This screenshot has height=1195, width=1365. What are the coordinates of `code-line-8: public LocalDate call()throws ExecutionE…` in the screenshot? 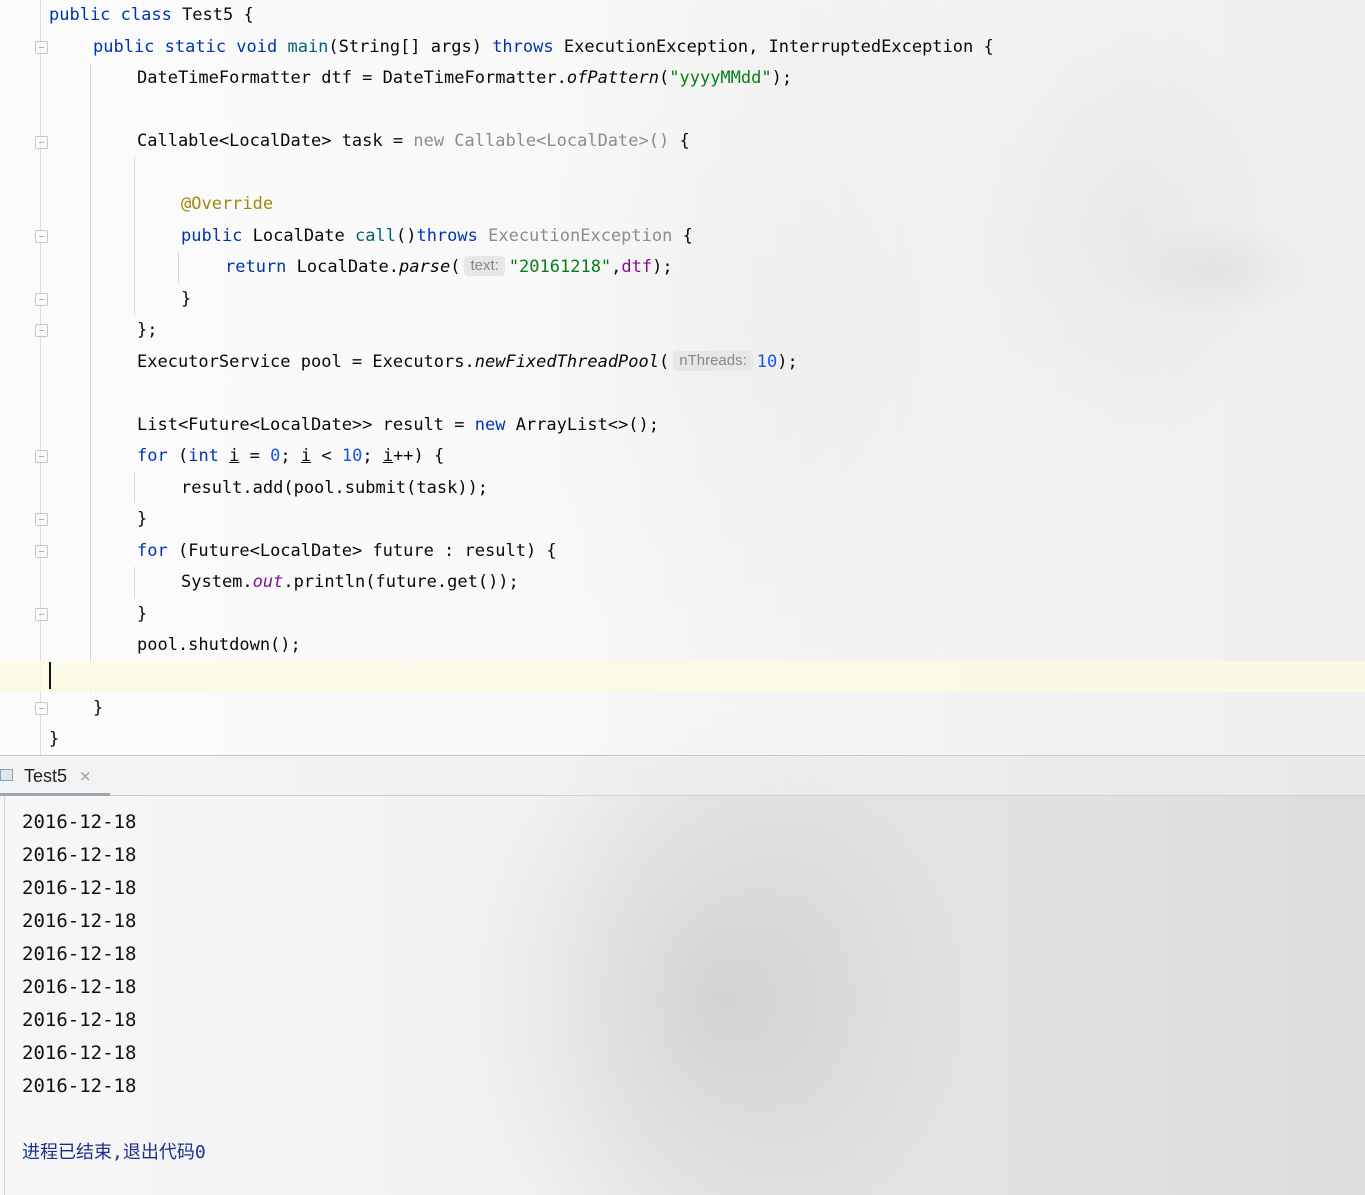 It's located at (682, 236).